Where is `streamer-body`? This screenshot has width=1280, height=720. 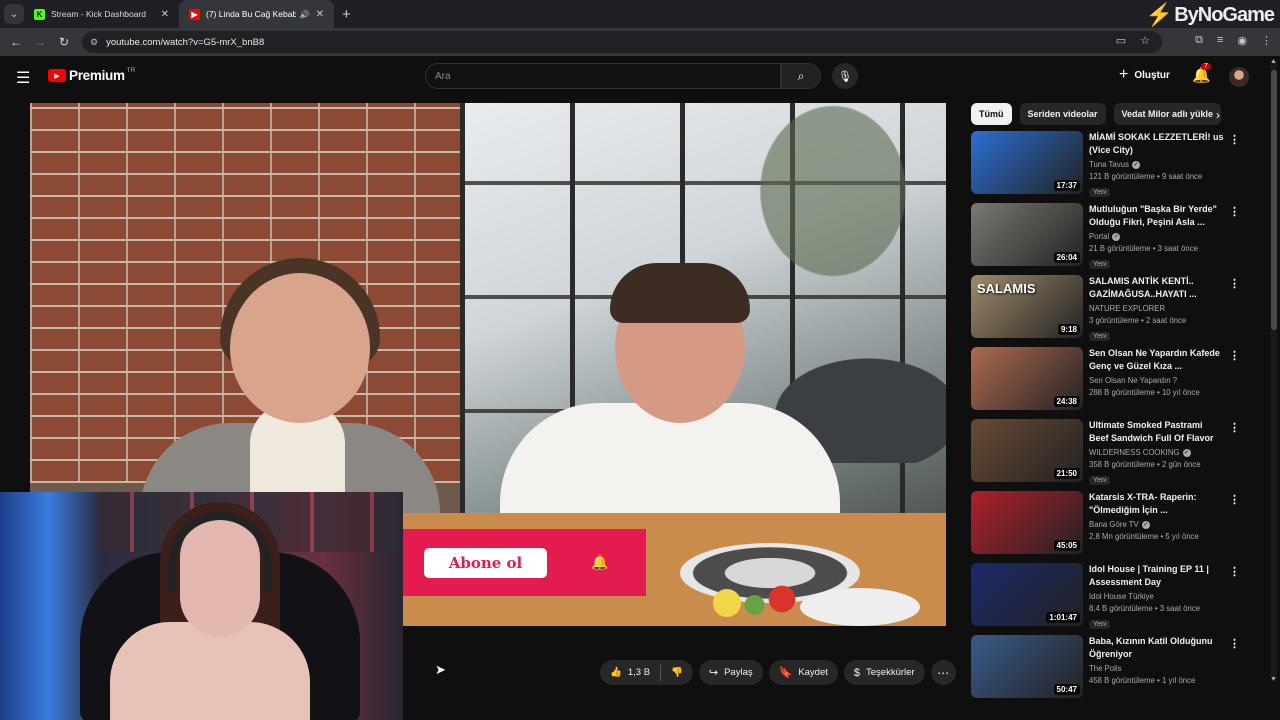
streamer-body is located at coordinates (210, 671).